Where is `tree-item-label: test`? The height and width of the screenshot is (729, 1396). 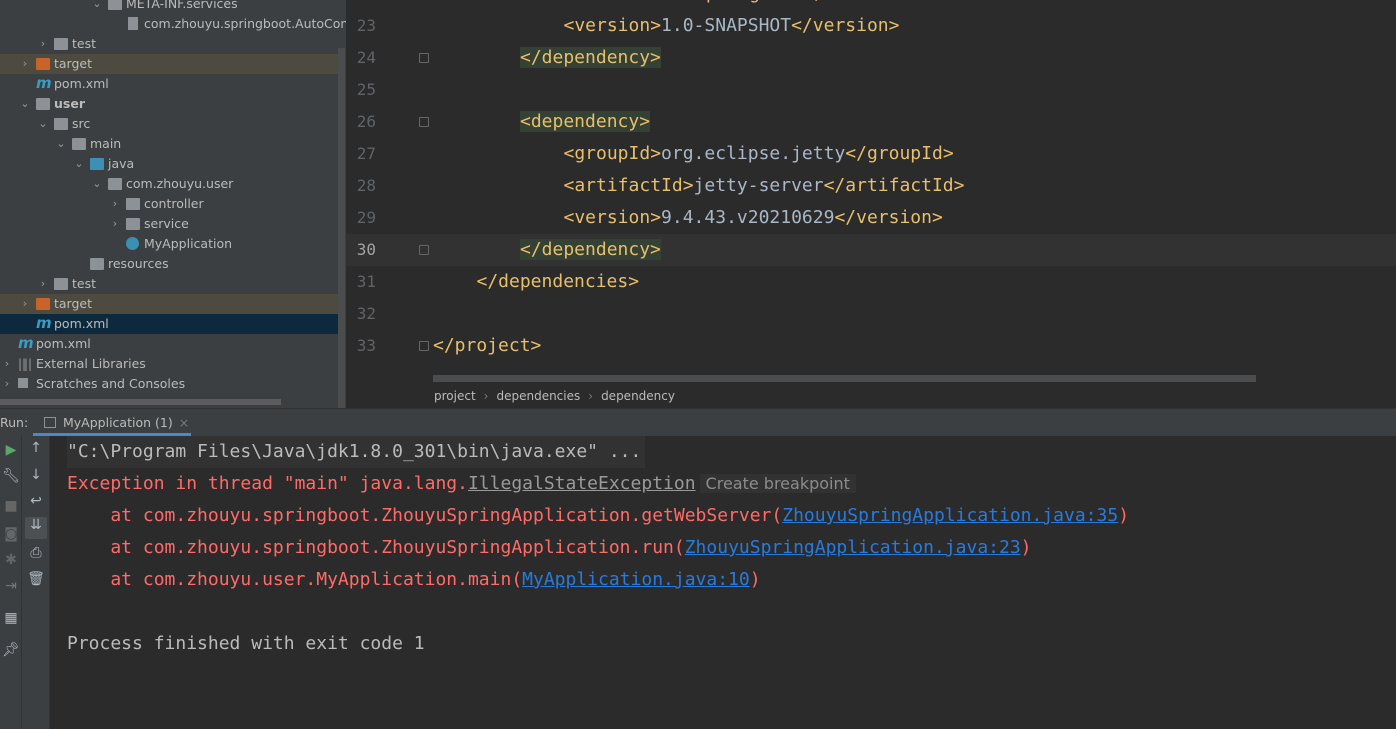
tree-item-label: test is located at coordinates (84, 43).